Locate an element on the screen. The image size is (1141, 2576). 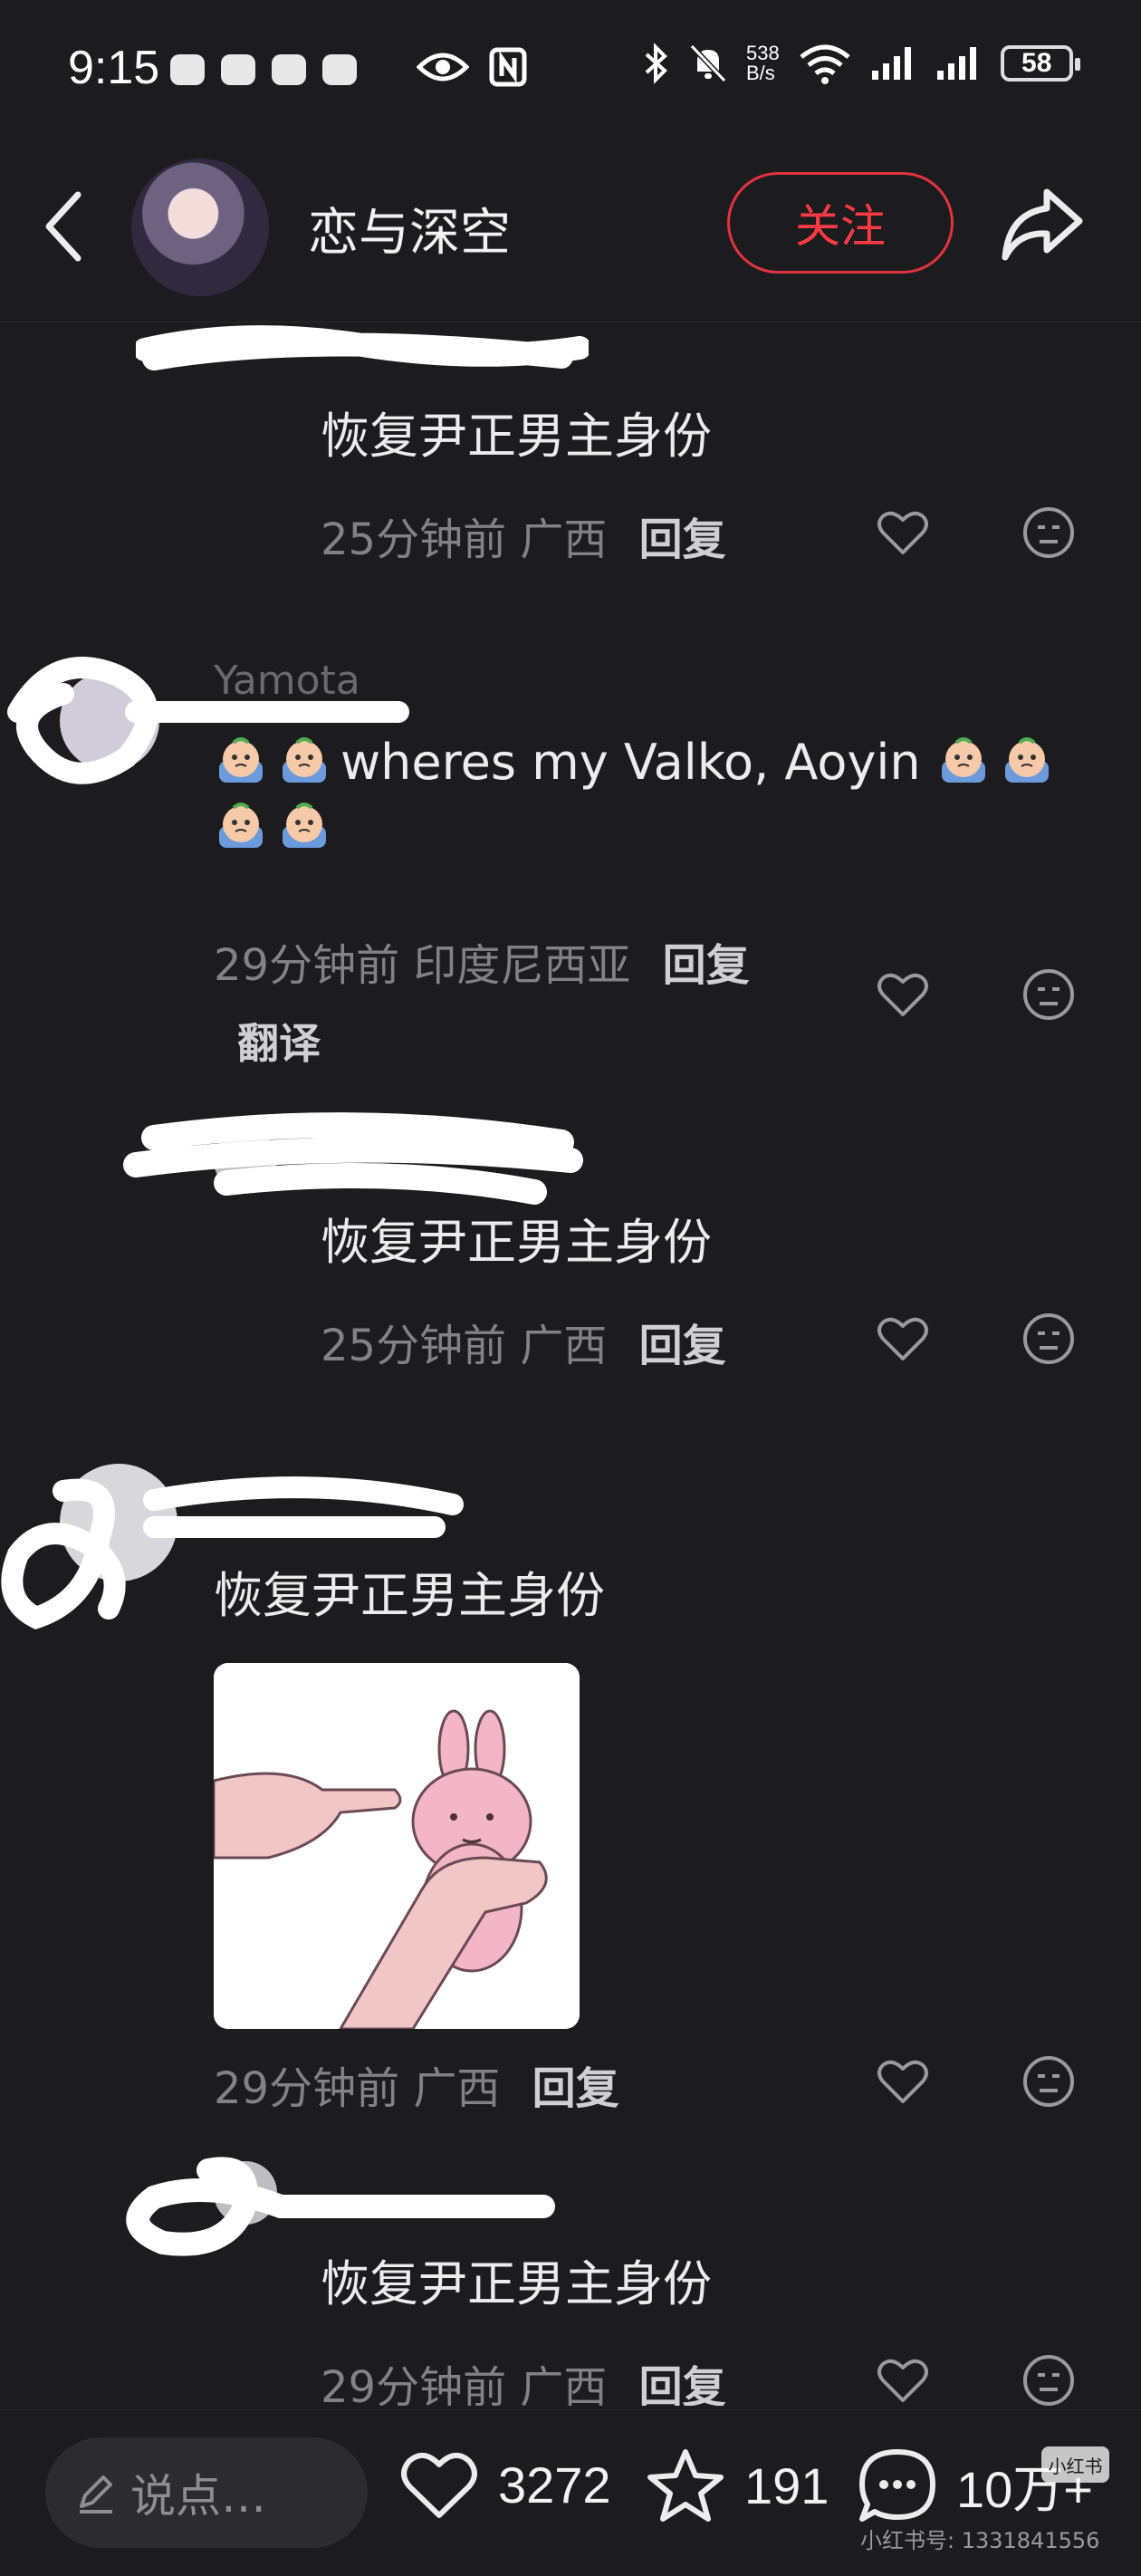
translate-button: 翻译 is located at coordinates (279, 1041).